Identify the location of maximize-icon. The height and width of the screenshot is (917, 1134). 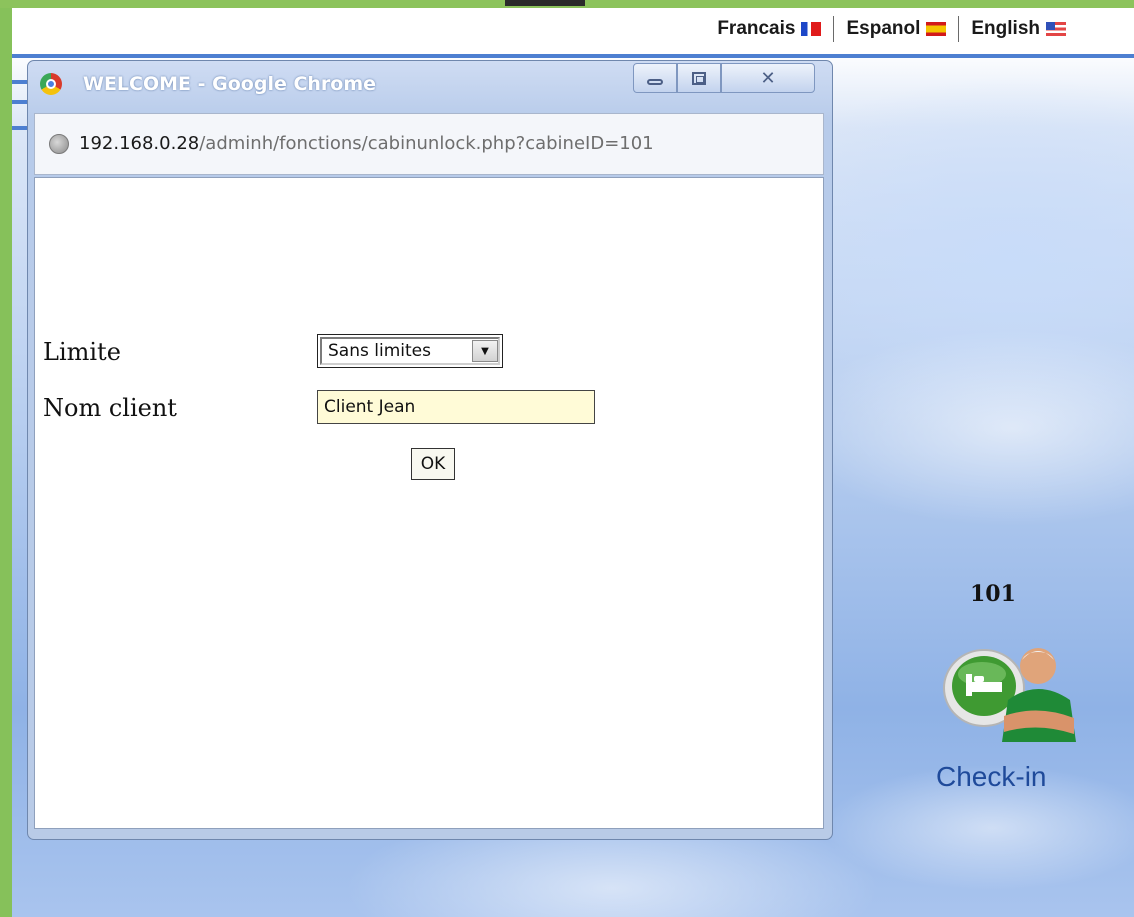
(699, 78).